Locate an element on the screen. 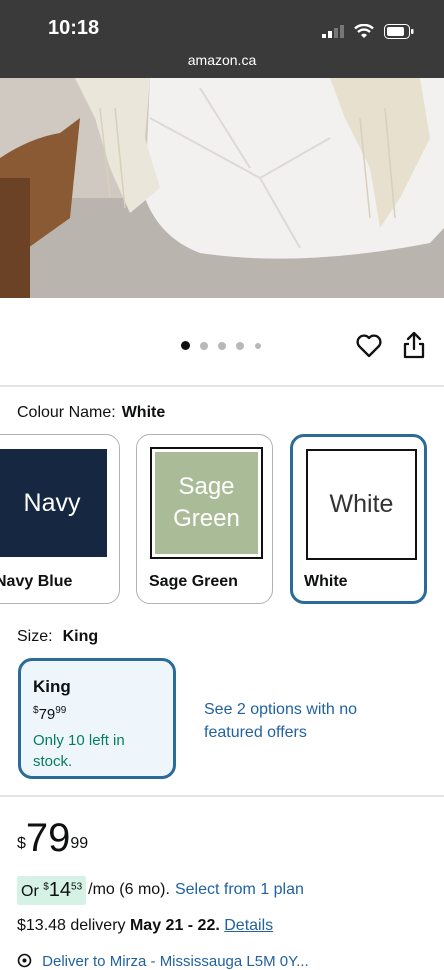 The image size is (444, 970). select-plan-link: Select from 1 plan is located at coordinates (239, 890).